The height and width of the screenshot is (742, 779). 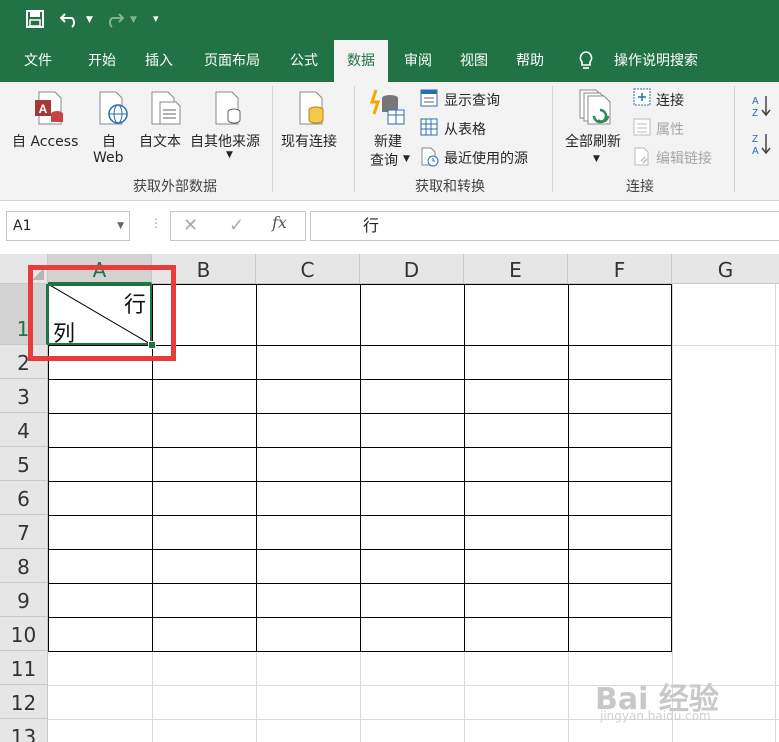 I want to click on column-header-f: F, so click(x=620, y=269).